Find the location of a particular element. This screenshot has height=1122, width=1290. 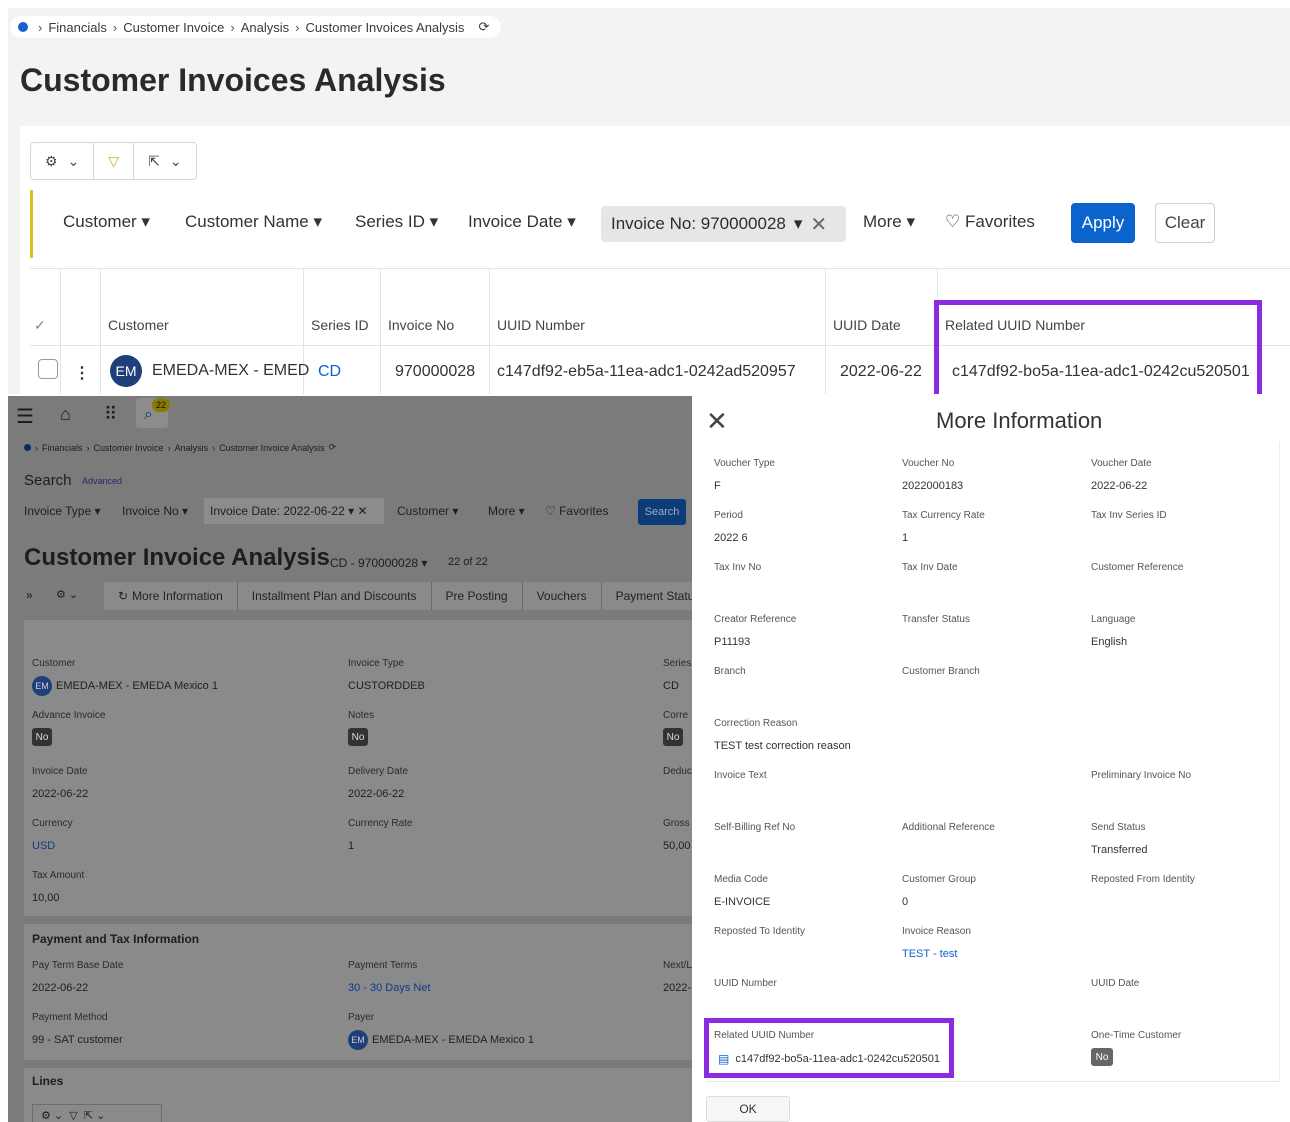

clear-button: Clear is located at coordinates (1185, 223).